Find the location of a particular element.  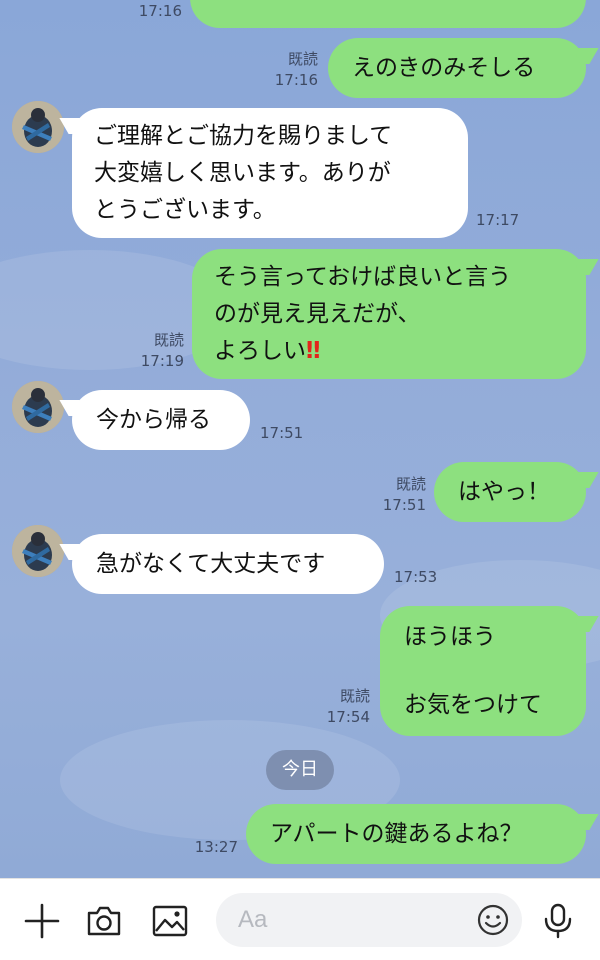

message-text: よろしい is located at coordinates (260, 350).